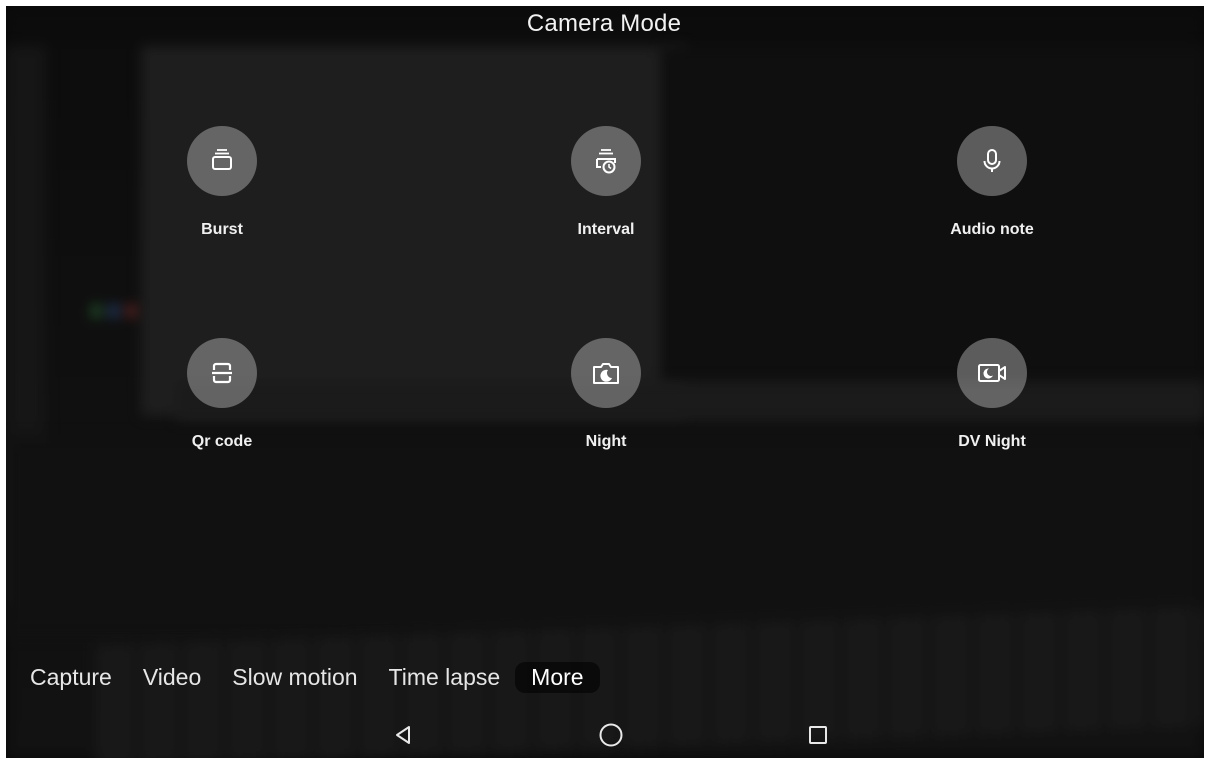 The width and height of the screenshot is (1208, 762). Describe the element at coordinates (222, 229) in the screenshot. I see `mode-label: Burst` at that location.